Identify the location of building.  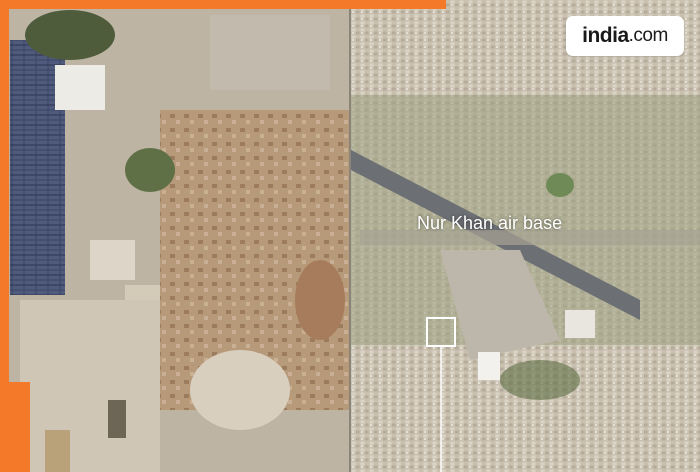
(112, 260).